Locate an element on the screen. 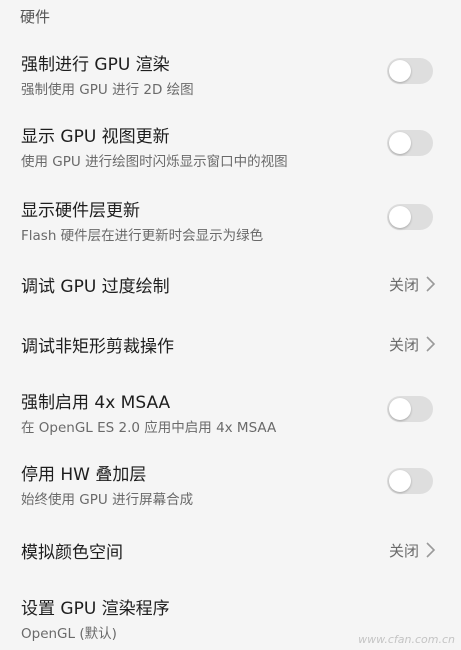  setting-title: 强制进行 GPU 渲染 is located at coordinates (95, 65).